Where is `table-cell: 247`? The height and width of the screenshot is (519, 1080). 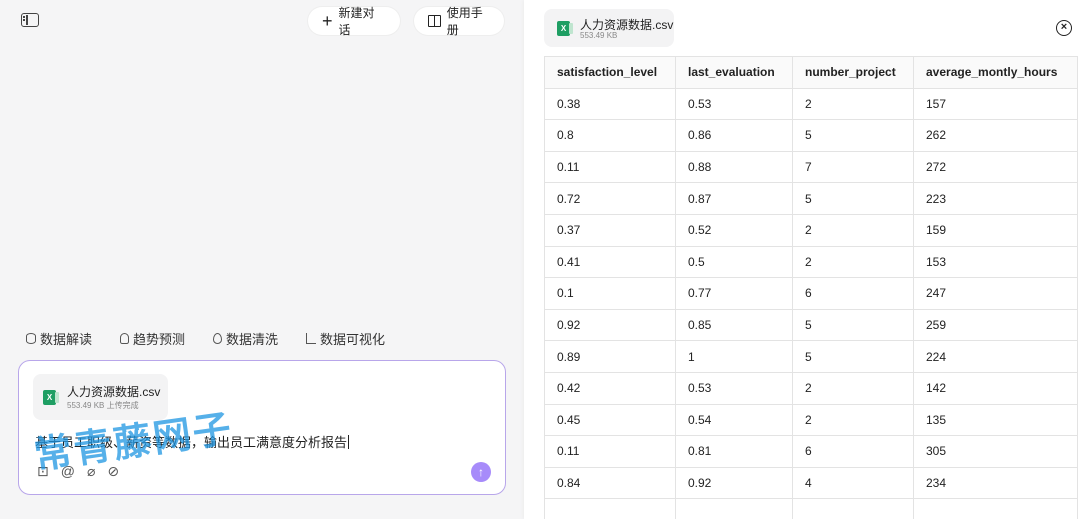
table-cell: 247 is located at coordinates (995, 293).